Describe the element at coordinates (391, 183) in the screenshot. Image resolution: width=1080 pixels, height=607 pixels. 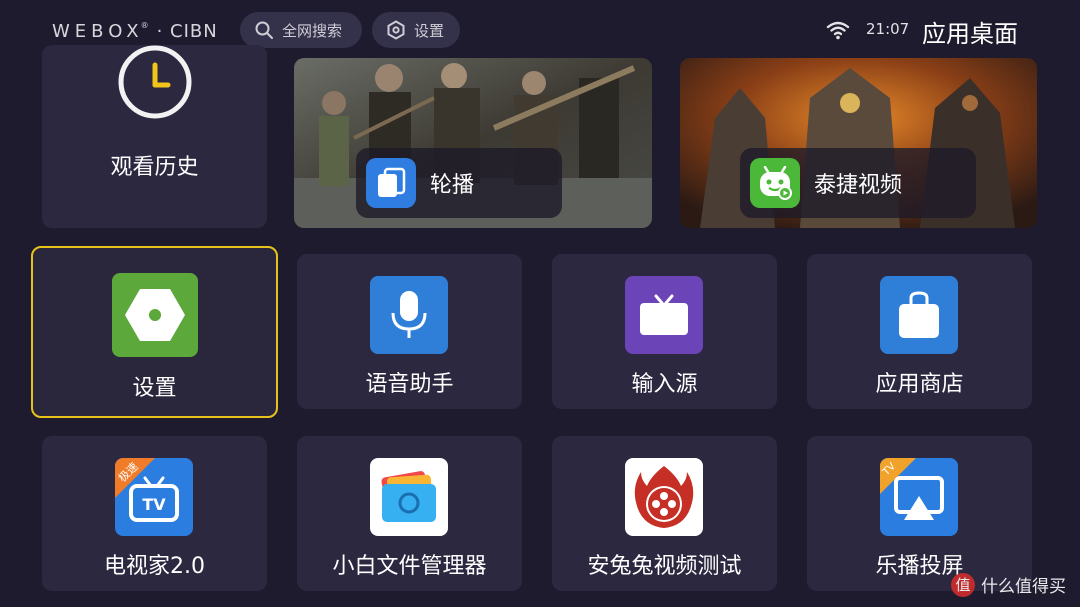
I see `carousel-icon` at that location.